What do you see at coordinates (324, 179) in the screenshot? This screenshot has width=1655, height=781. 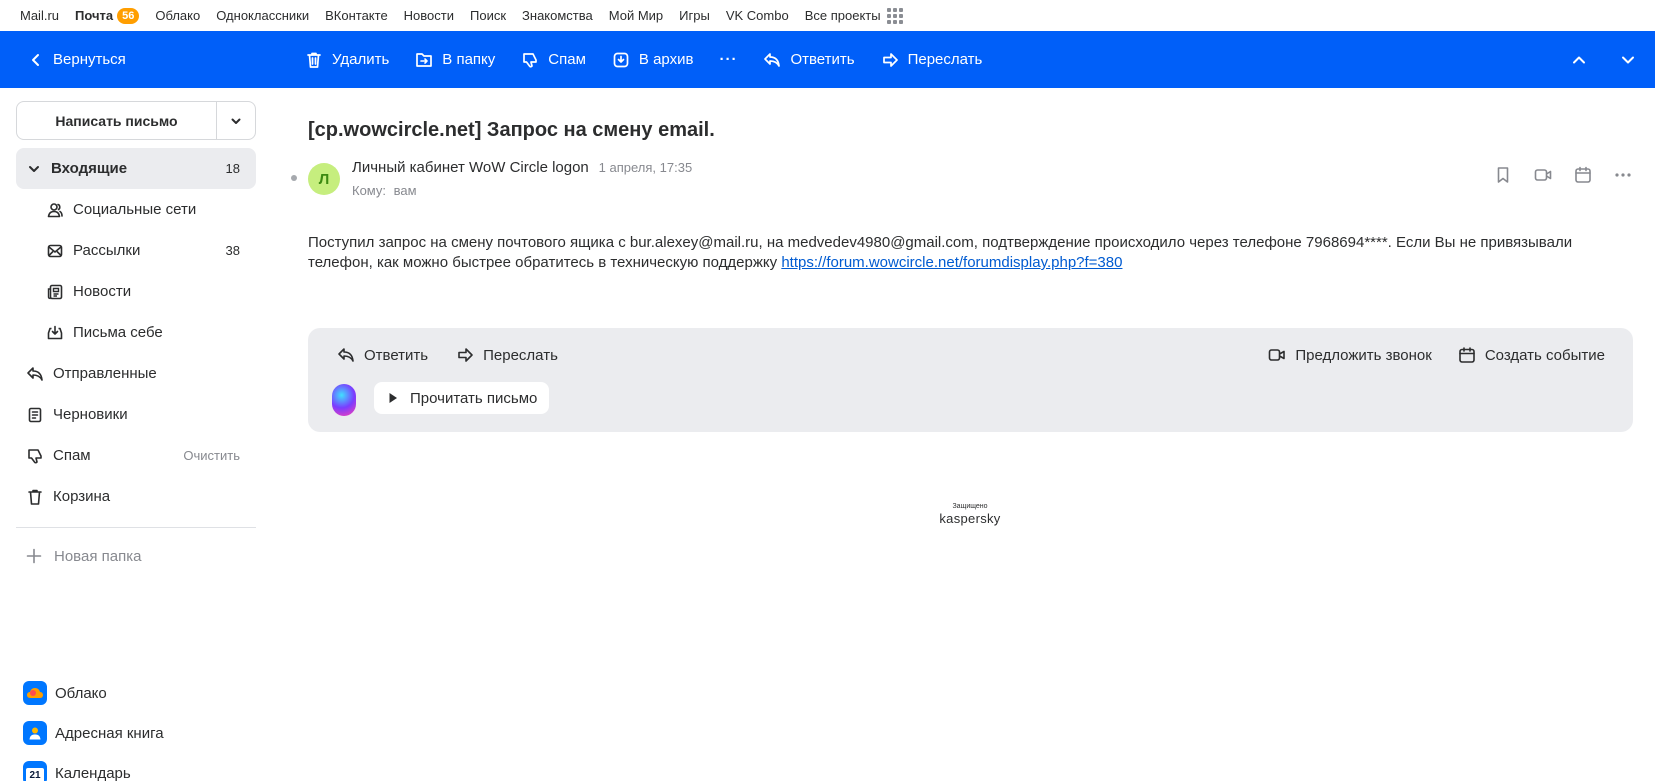 I see `avatar: Л` at bounding box center [324, 179].